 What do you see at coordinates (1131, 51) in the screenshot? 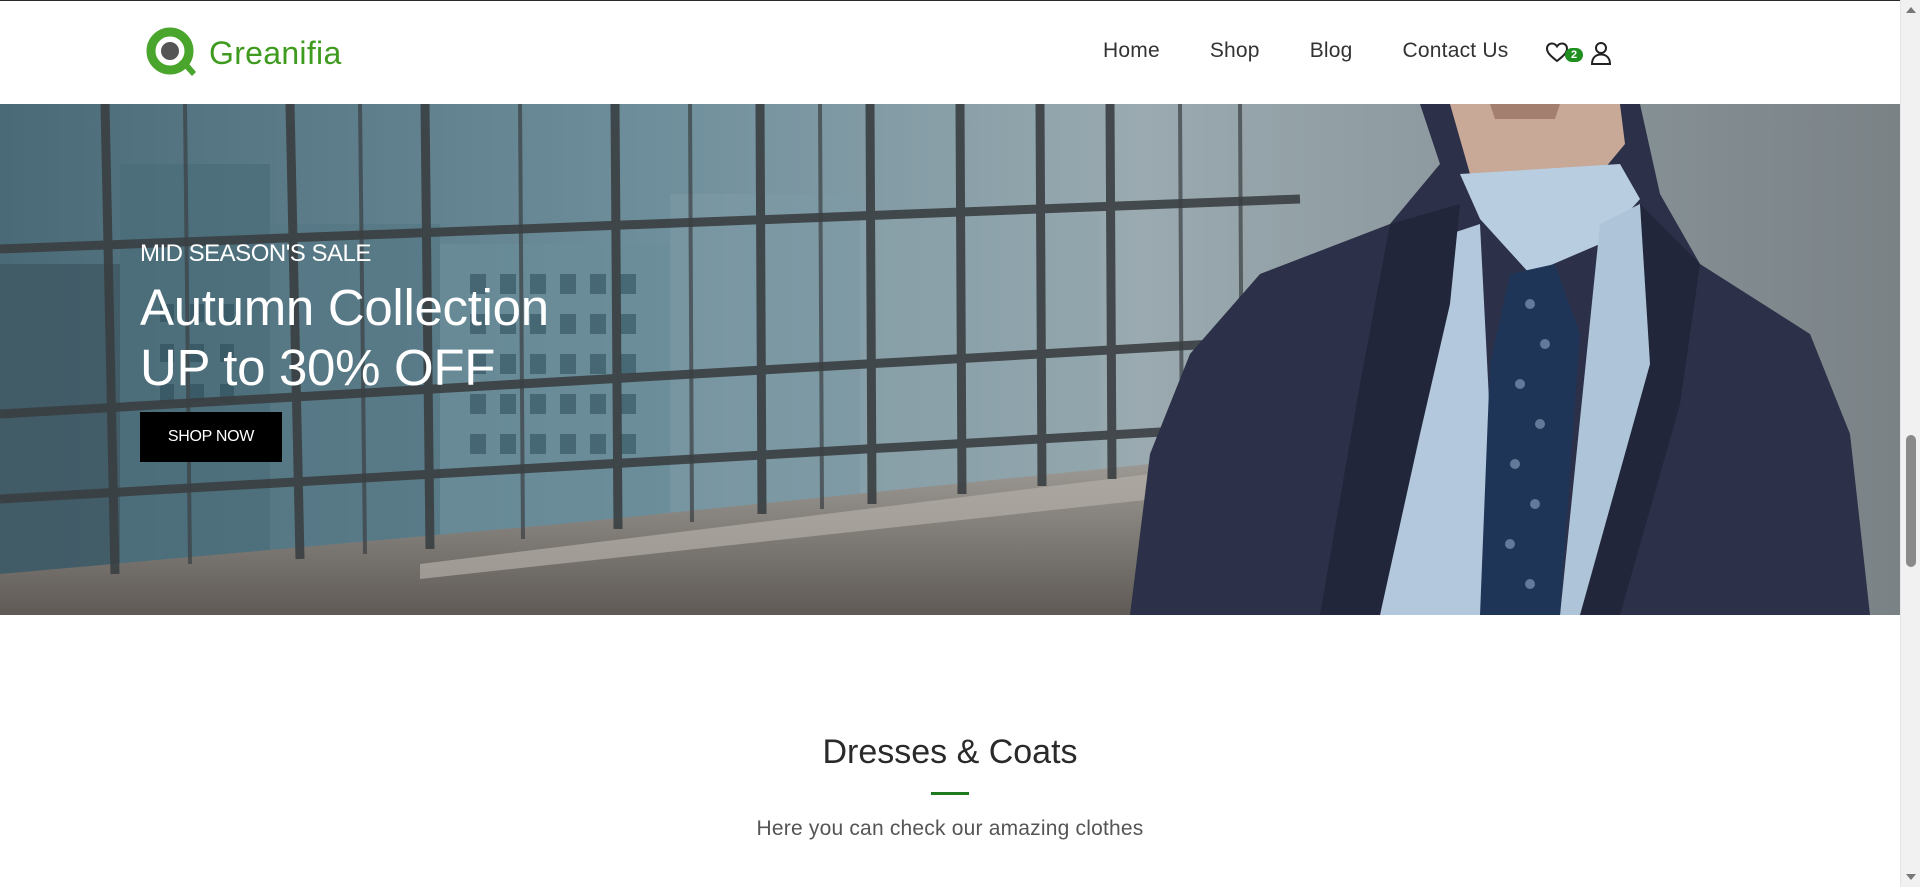
I see `nav-home: Home` at bounding box center [1131, 51].